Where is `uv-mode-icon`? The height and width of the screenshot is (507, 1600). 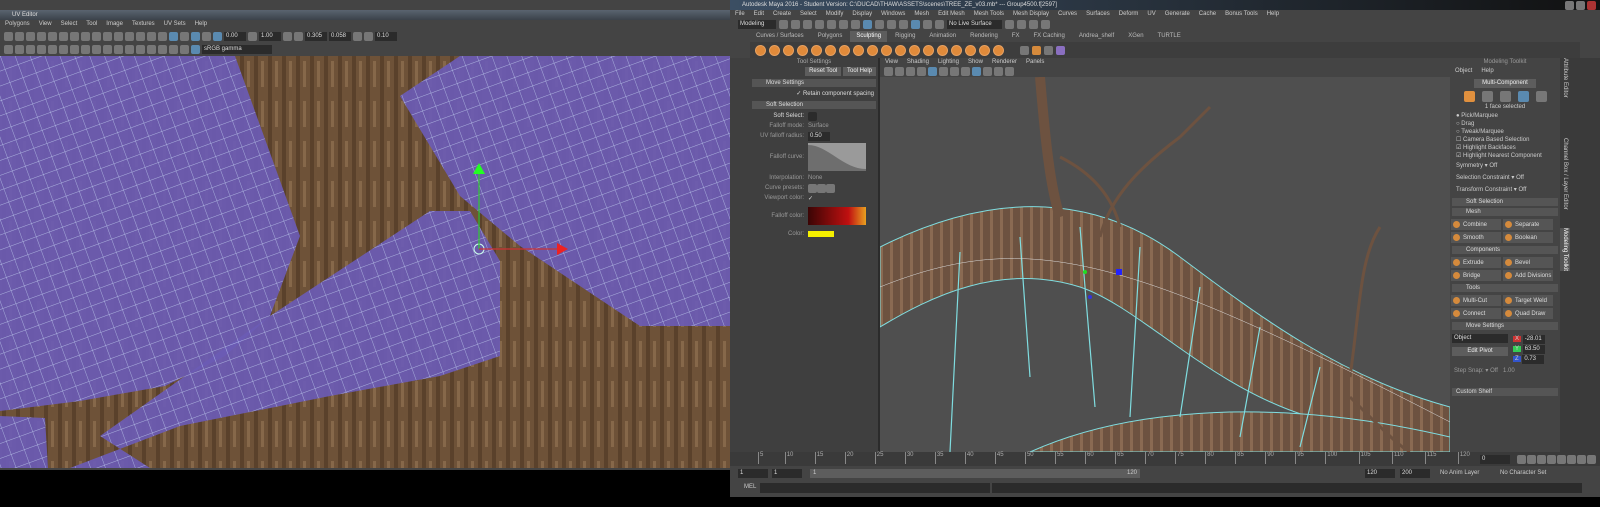 uv-mode-icon is located at coordinates (1541, 96).